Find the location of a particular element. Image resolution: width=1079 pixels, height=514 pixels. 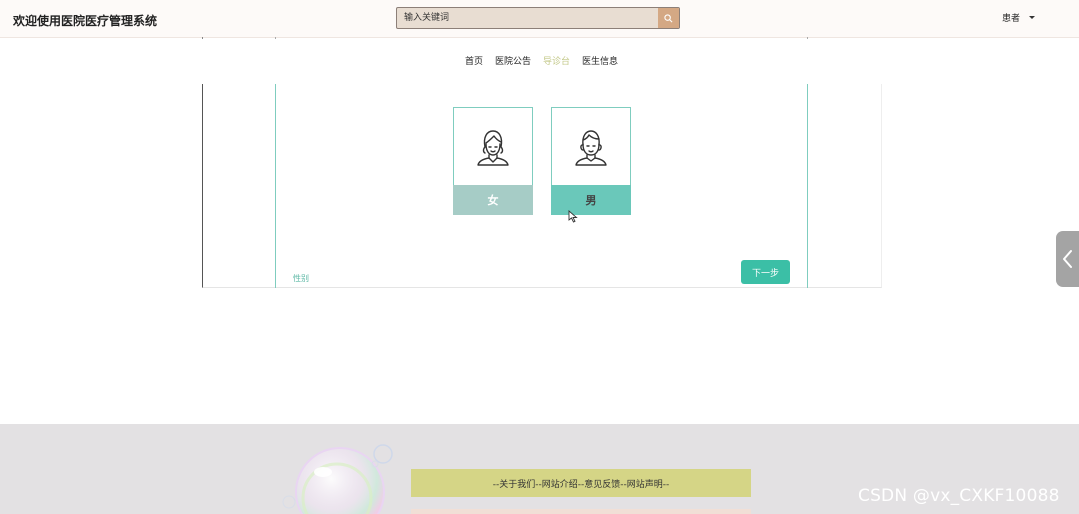

caret-down-icon is located at coordinates (1032, 17).